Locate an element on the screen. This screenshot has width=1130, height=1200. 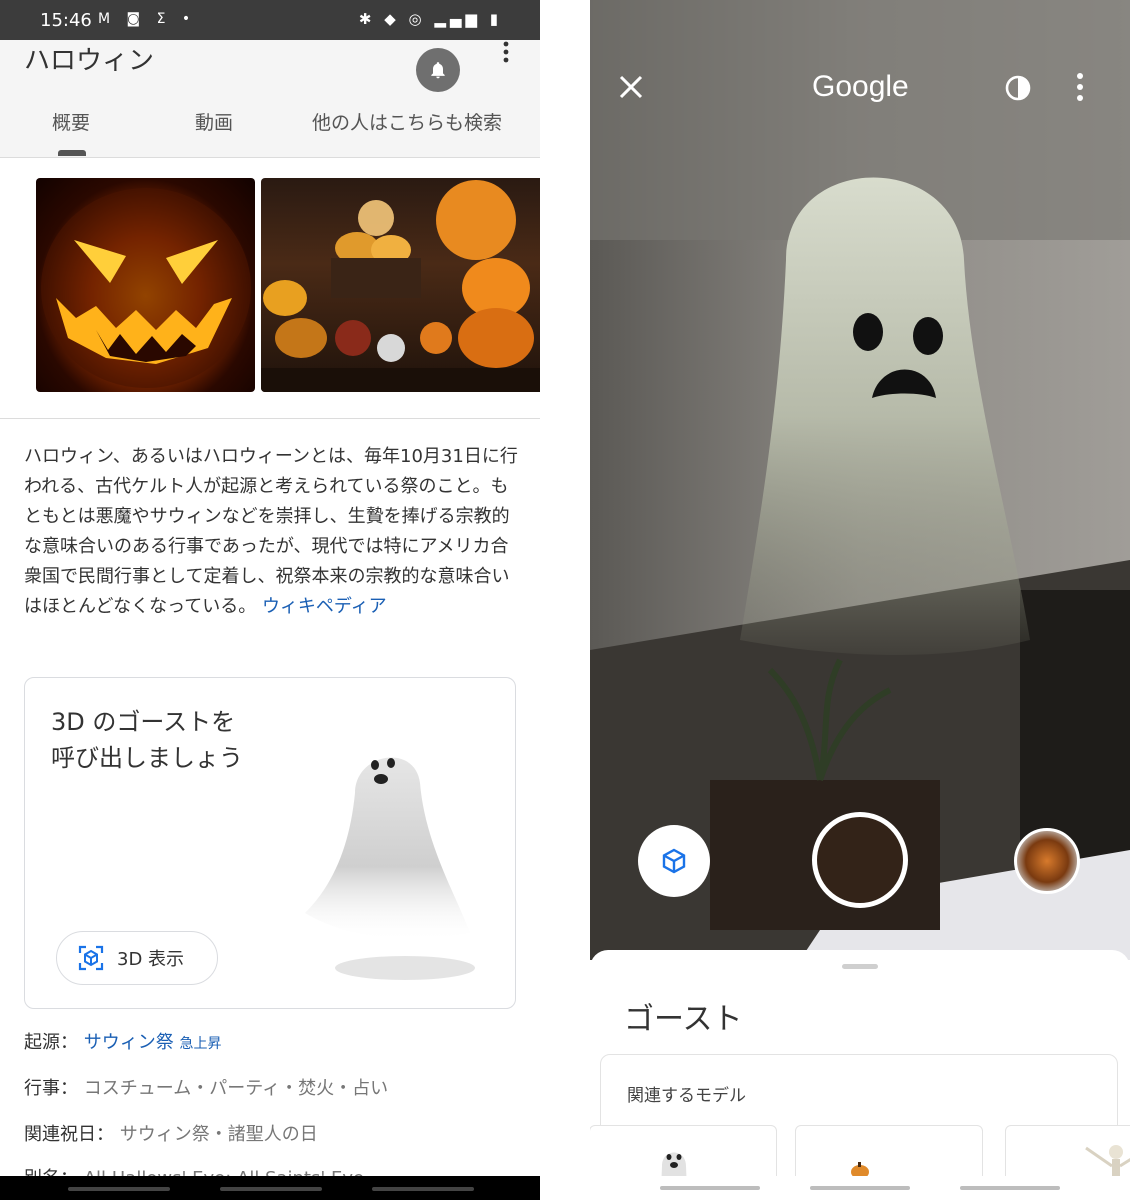
halloween-display-image is located at coordinates (400, 285).